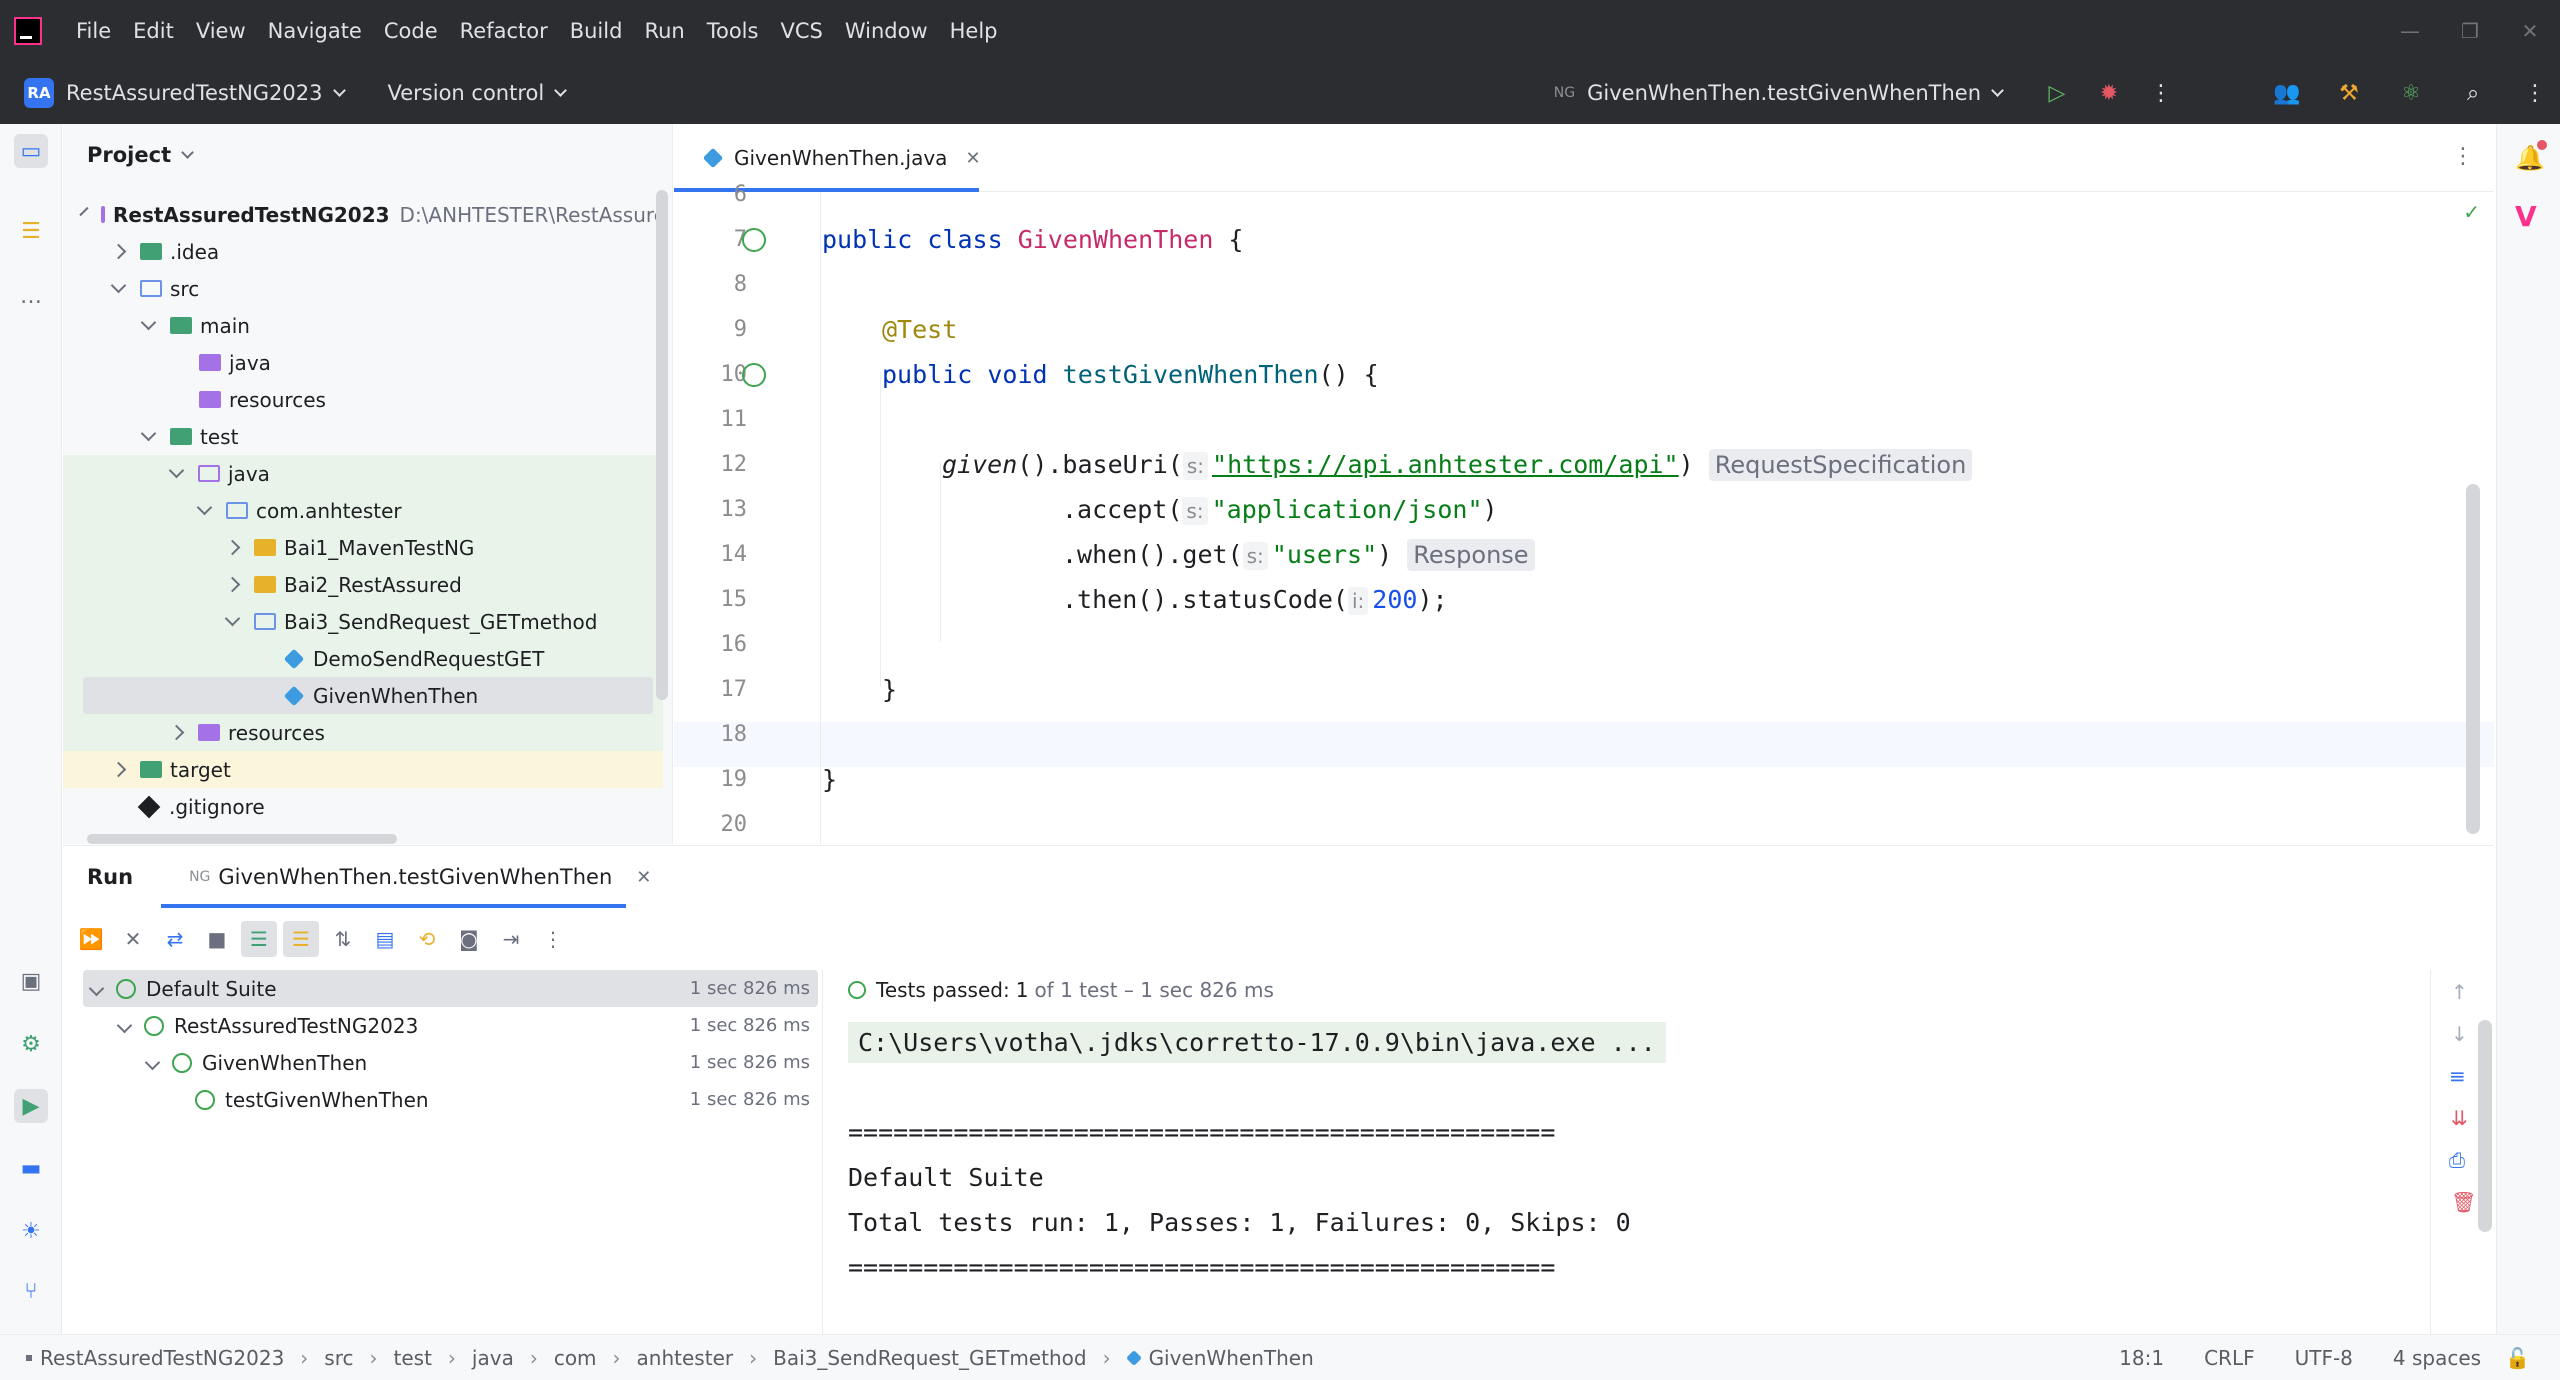  What do you see at coordinates (31, 981) in the screenshot?
I see `services-icon: ▣` at bounding box center [31, 981].